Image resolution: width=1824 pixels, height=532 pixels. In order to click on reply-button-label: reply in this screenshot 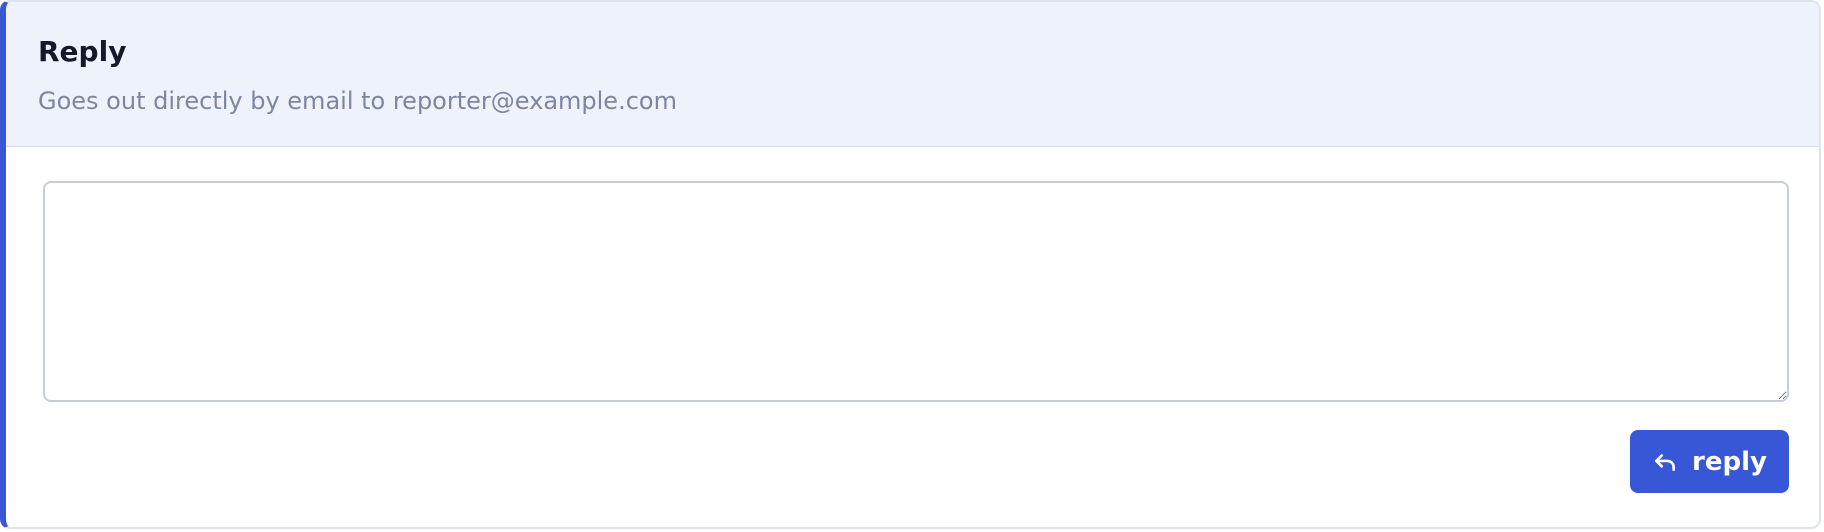, I will do `click(1729, 461)`.